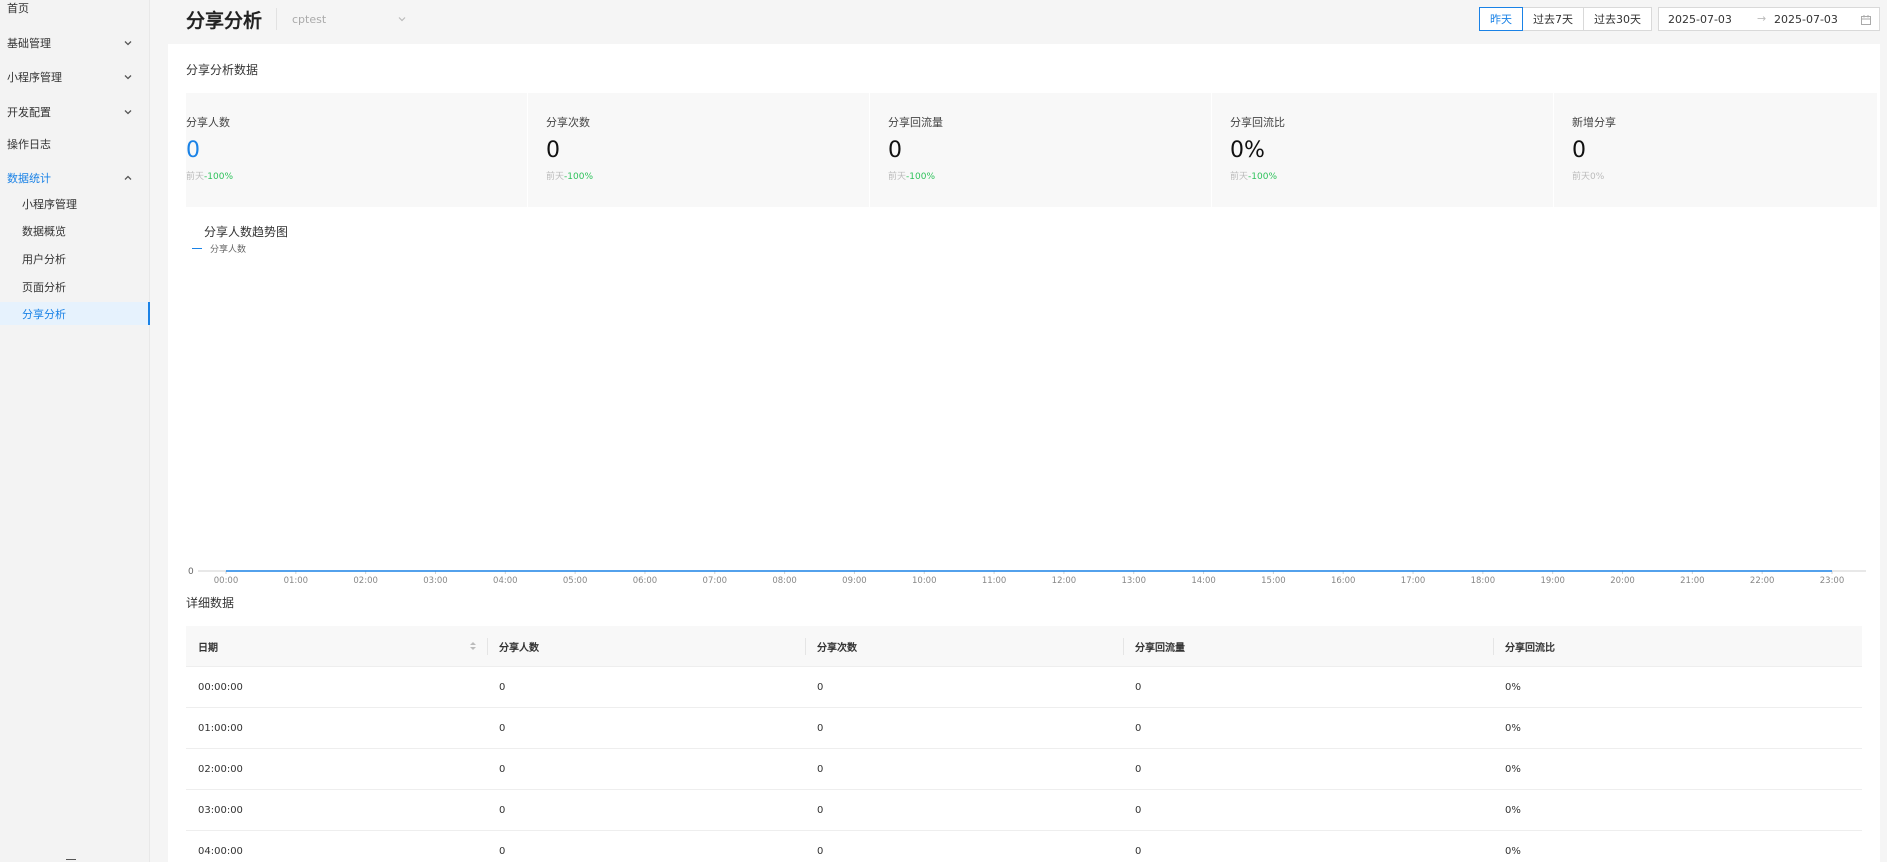 This screenshot has width=1887, height=862. I want to click on sidebar-item-label: 首页, so click(18, 8).